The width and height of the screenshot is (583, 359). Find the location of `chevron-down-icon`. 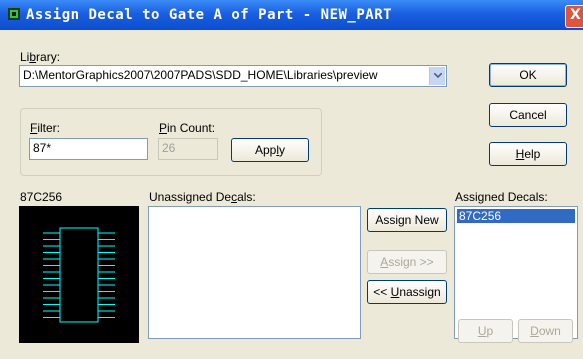

chevron-down-icon is located at coordinates (437, 76).